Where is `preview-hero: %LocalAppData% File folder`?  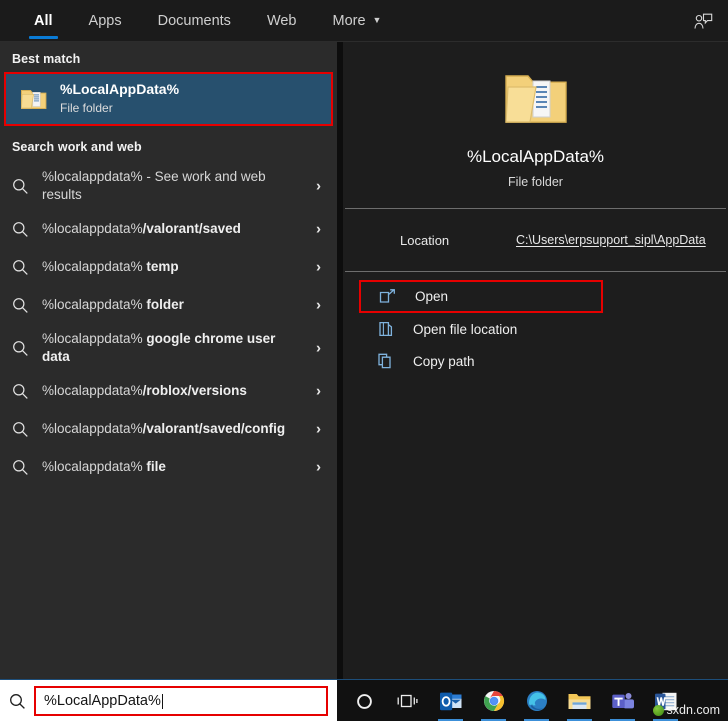 preview-hero: %LocalAppData% File folder is located at coordinates (535, 125).